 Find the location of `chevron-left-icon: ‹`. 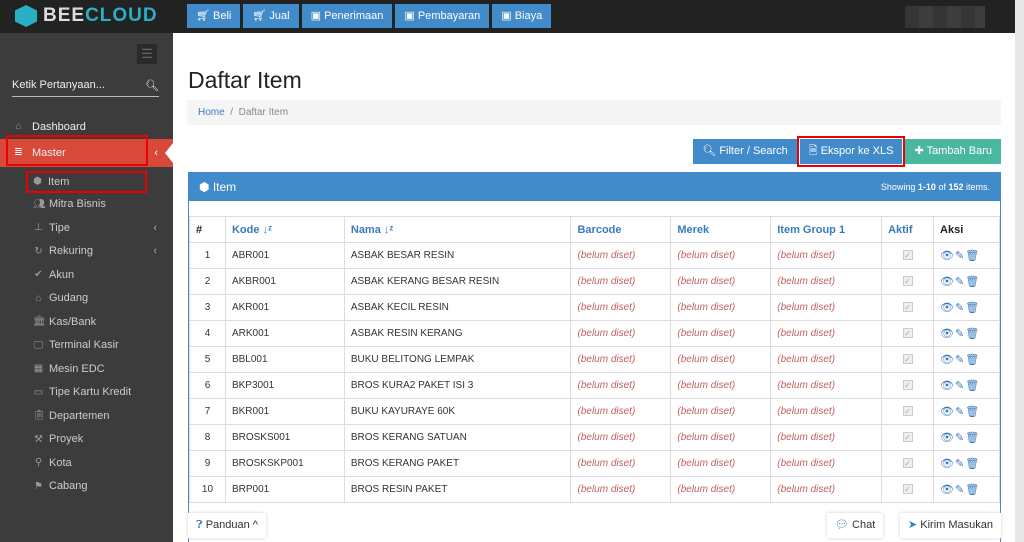

chevron-left-icon: ‹ is located at coordinates (155, 251).